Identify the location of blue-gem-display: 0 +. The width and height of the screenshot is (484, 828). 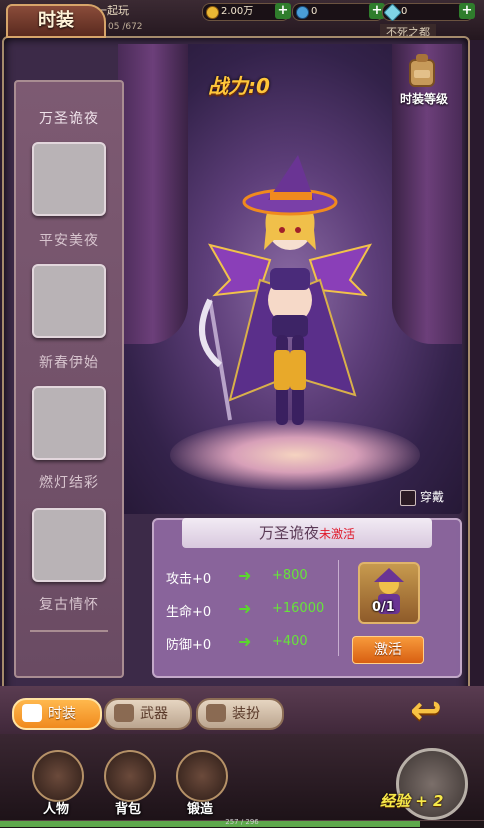
(338, 12).